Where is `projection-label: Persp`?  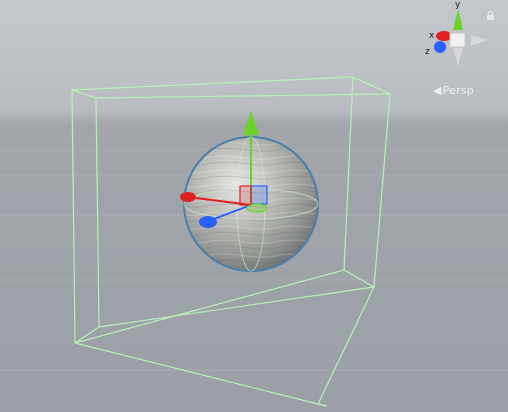 projection-label: Persp is located at coordinates (458, 90).